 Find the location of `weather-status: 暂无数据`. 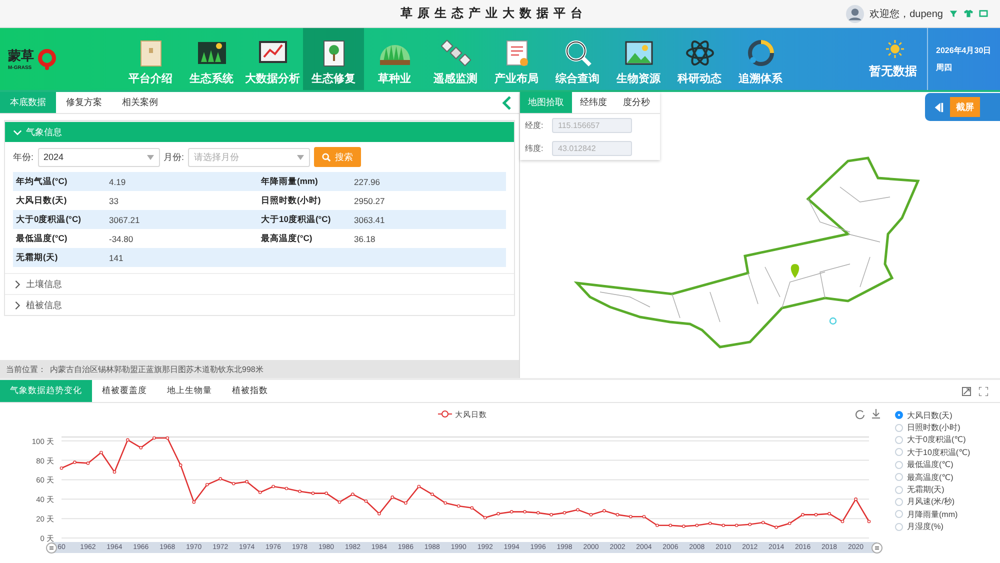

weather-status: 暂无数据 is located at coordinates (893, 71).